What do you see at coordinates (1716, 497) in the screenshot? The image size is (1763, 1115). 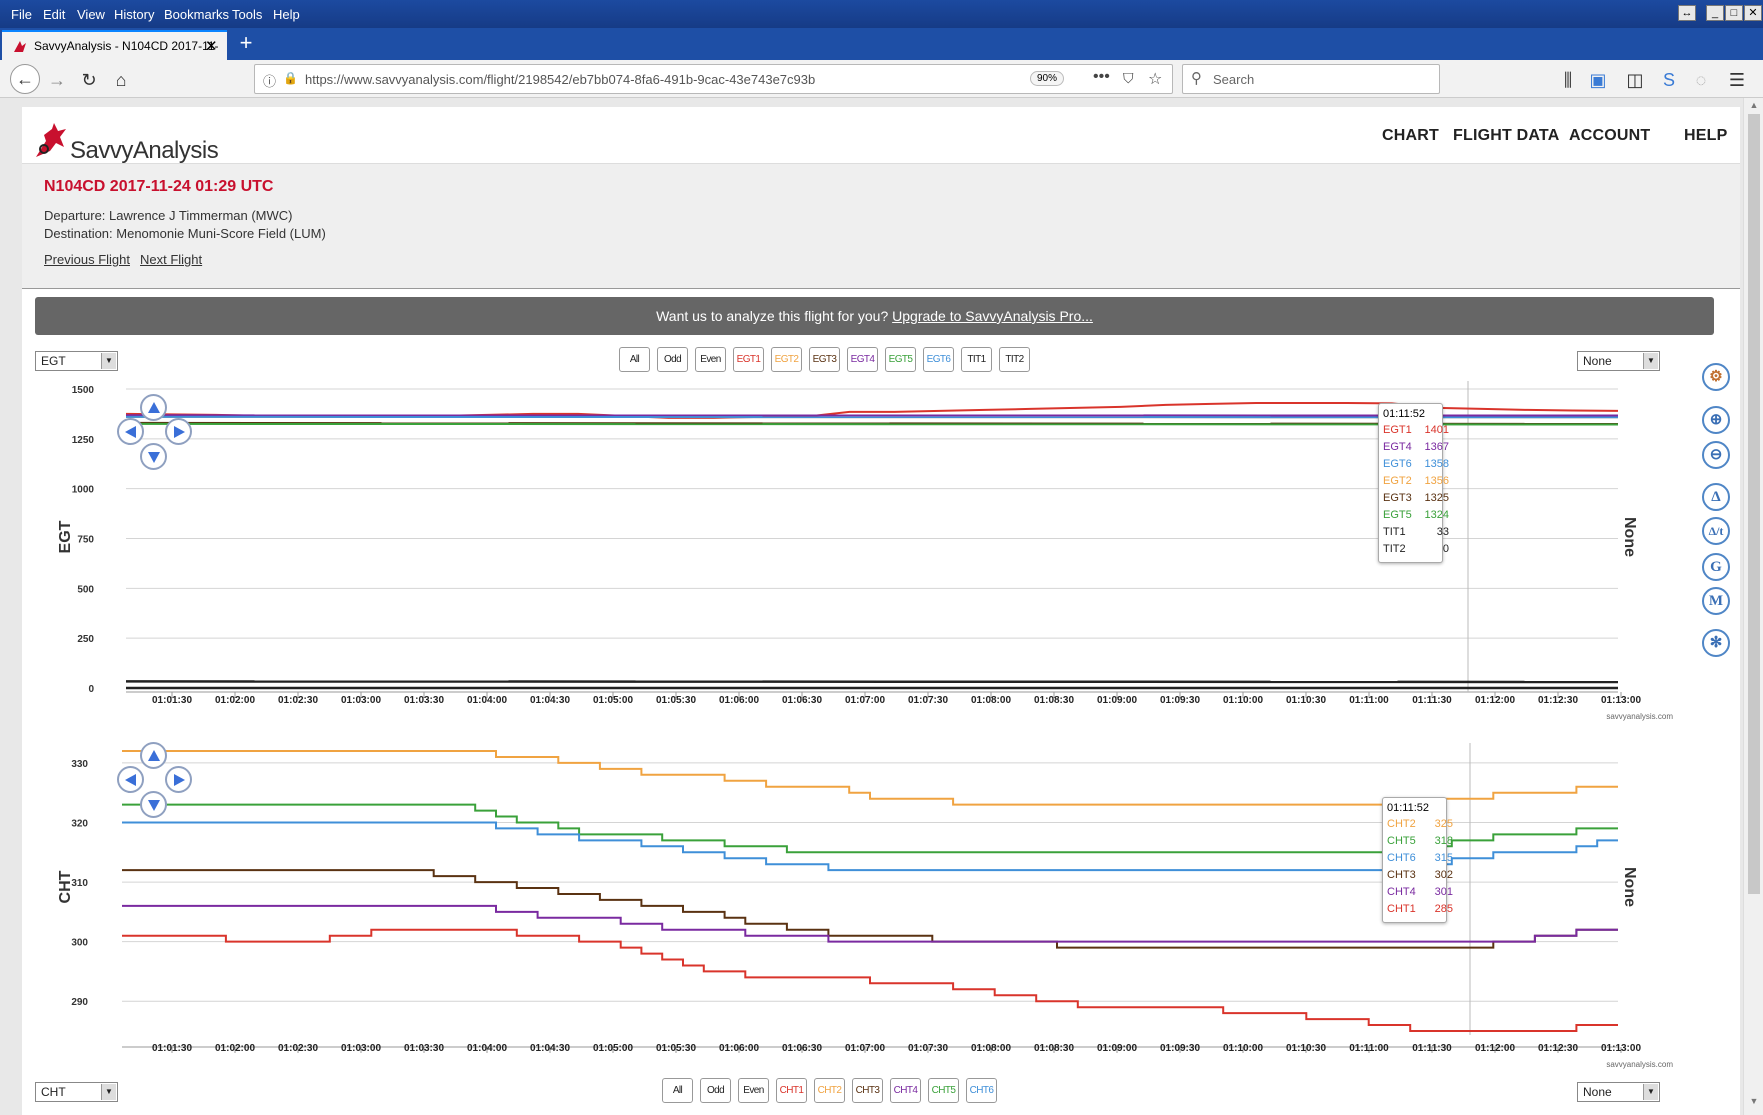 I see `delta-tool-icon: Δ` at bounding box center [1716, 497].